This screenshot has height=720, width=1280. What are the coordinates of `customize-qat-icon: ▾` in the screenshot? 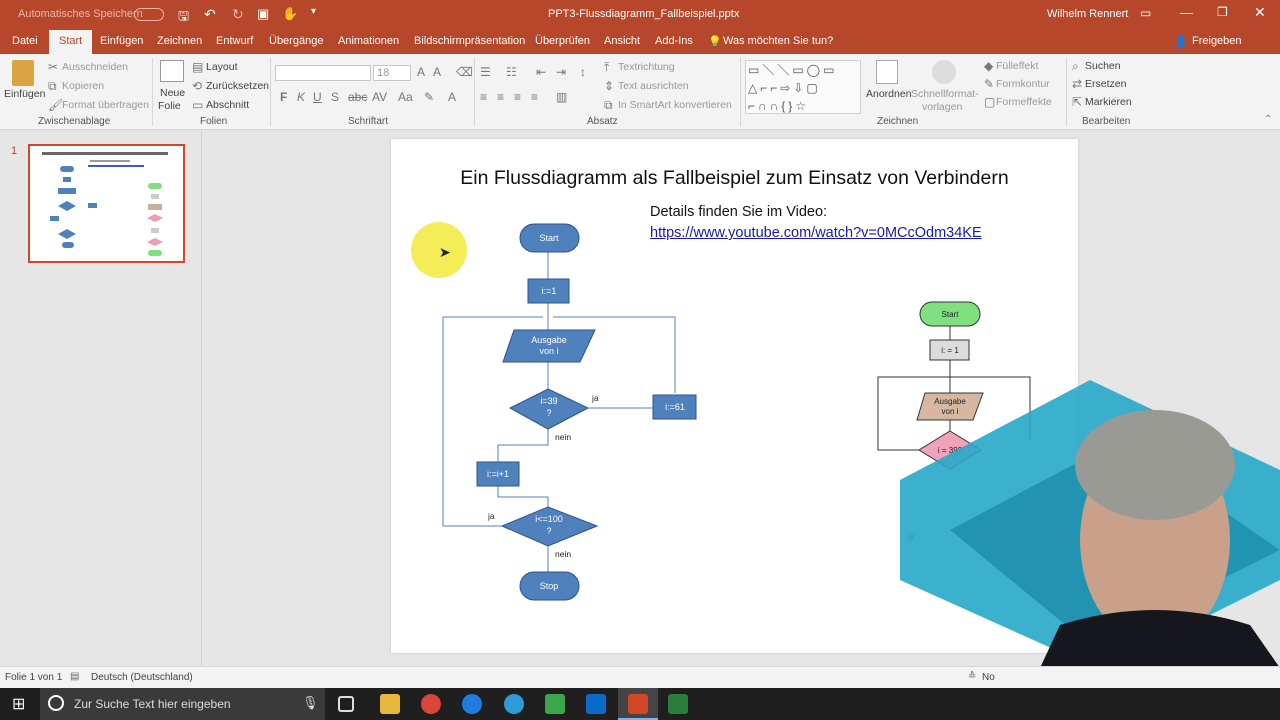 It's located at (313, 11).